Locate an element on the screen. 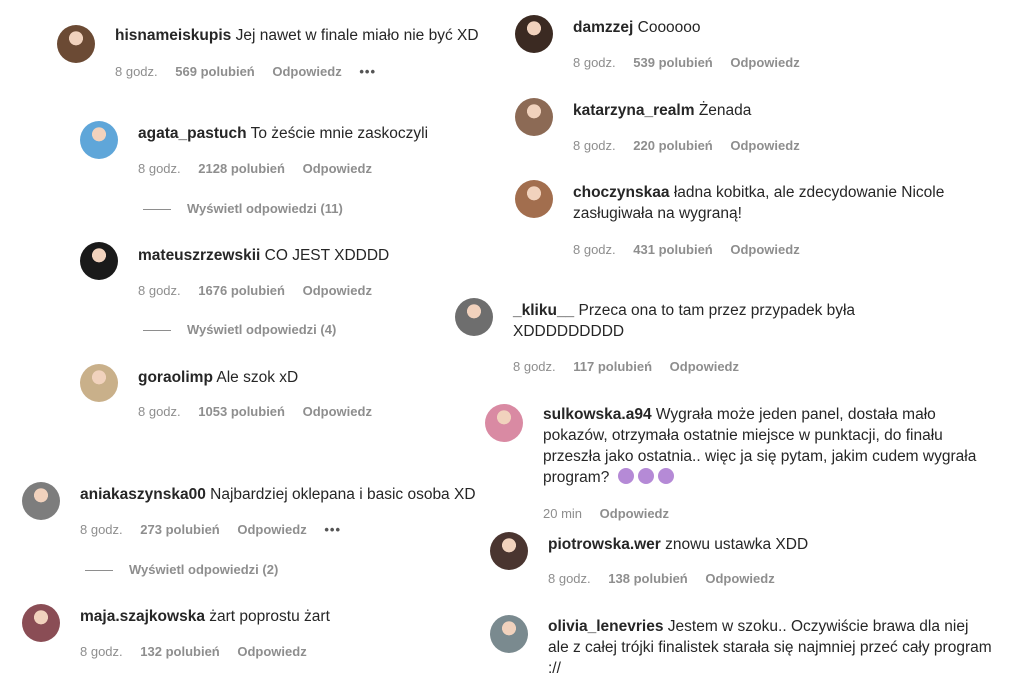  username: katarzyna_realm is located at coordinates (634, 110).